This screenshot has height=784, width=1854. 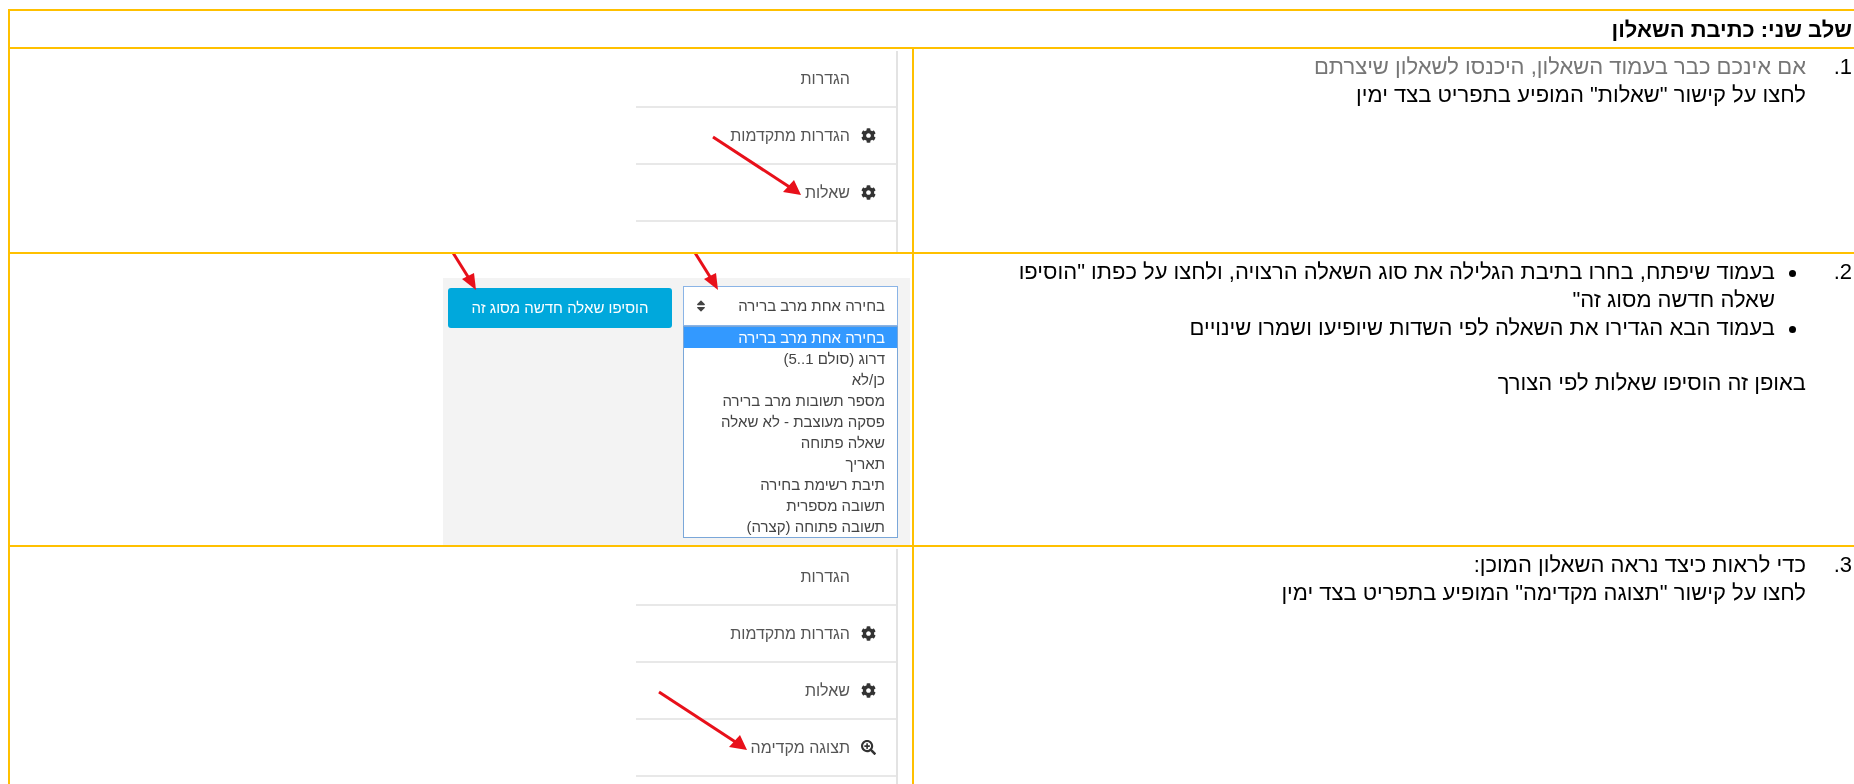 I want to click on instruction-text: לחצו על קישור "תצוגה מקדימה" המופיע בתפריט בצד ימין, so click(x=1543, y=593).